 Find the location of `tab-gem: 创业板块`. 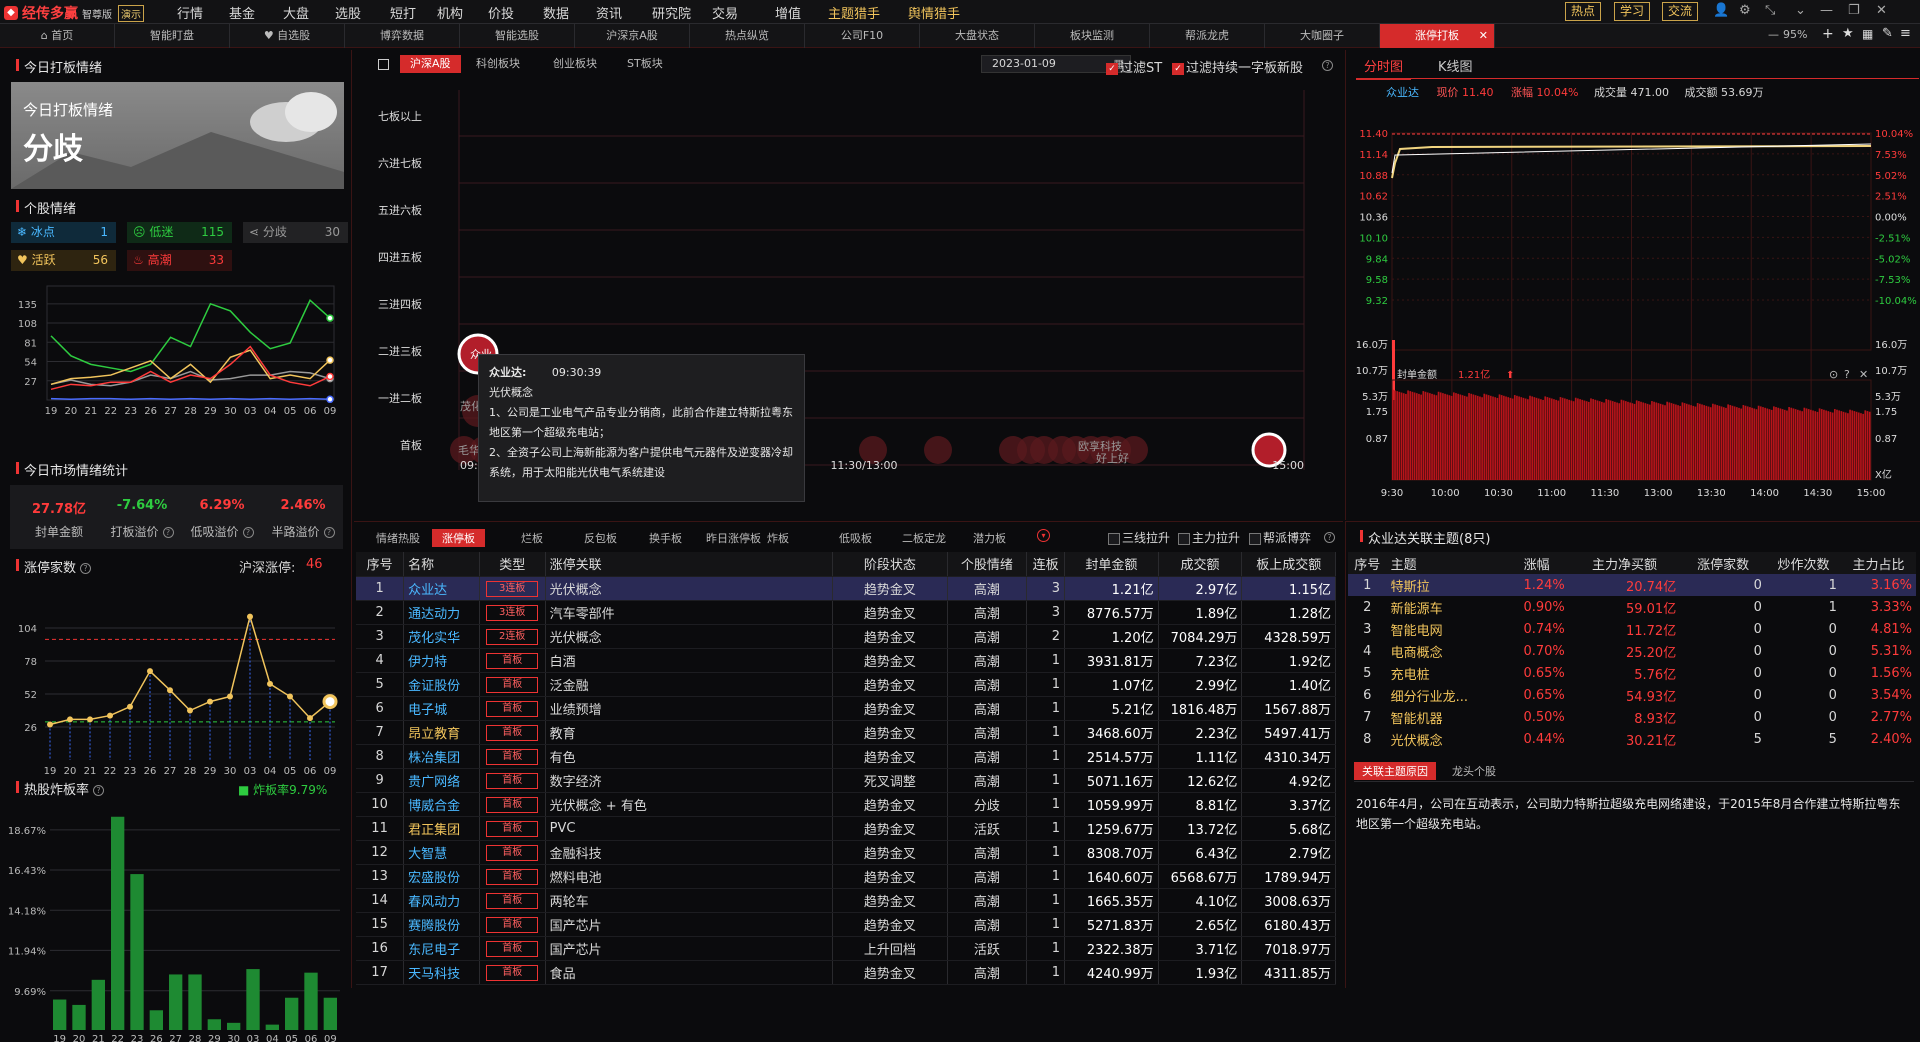

tab-gem: 创业板块 is located at coordinates (575, 64).